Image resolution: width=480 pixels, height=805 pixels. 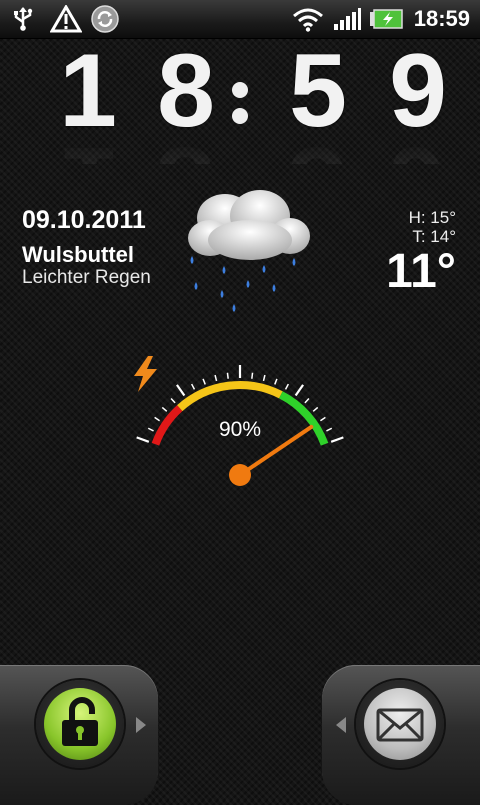 What do you see at coordinates (317, 151) in the screenshot?
I see `clock-reflection: 5` at bounding box center [317, 151].